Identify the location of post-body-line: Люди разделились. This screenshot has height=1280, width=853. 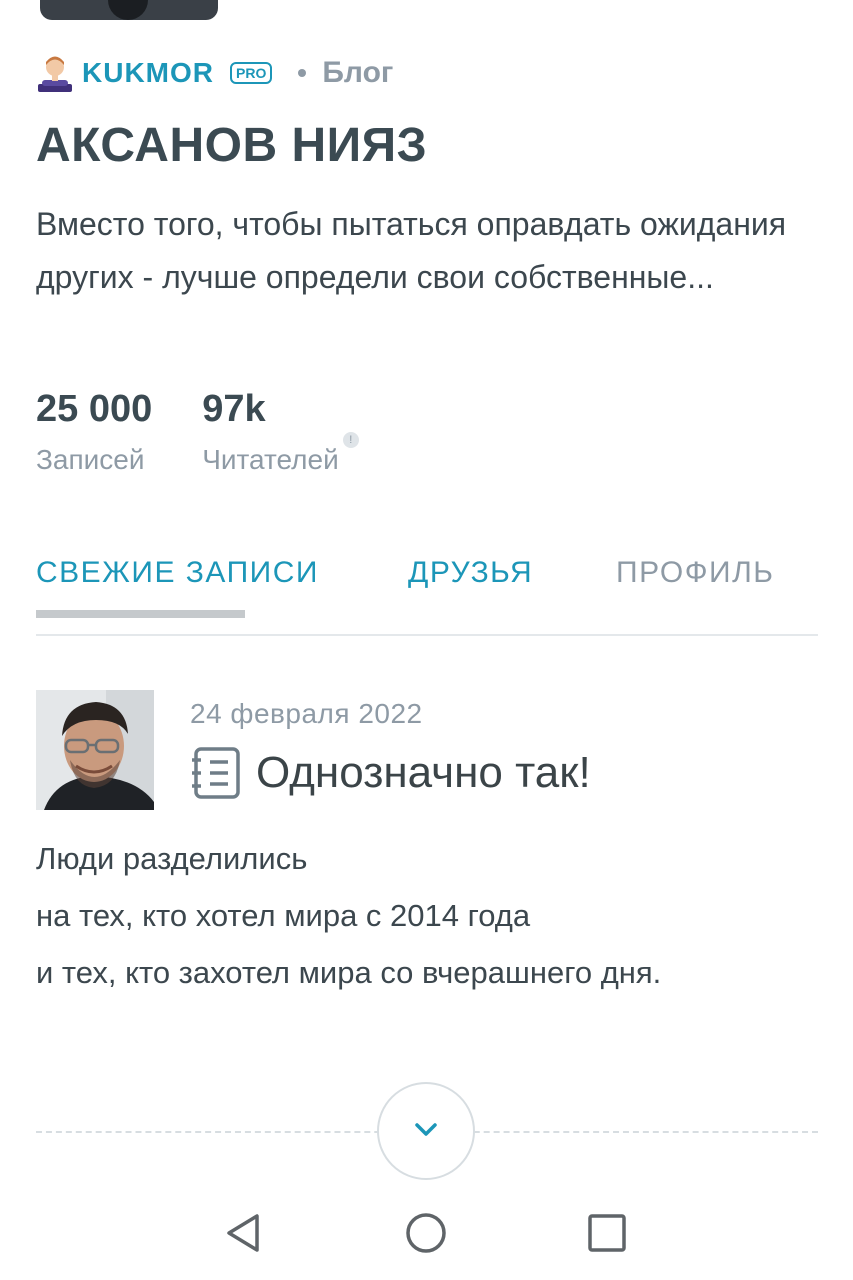
(172, 858).